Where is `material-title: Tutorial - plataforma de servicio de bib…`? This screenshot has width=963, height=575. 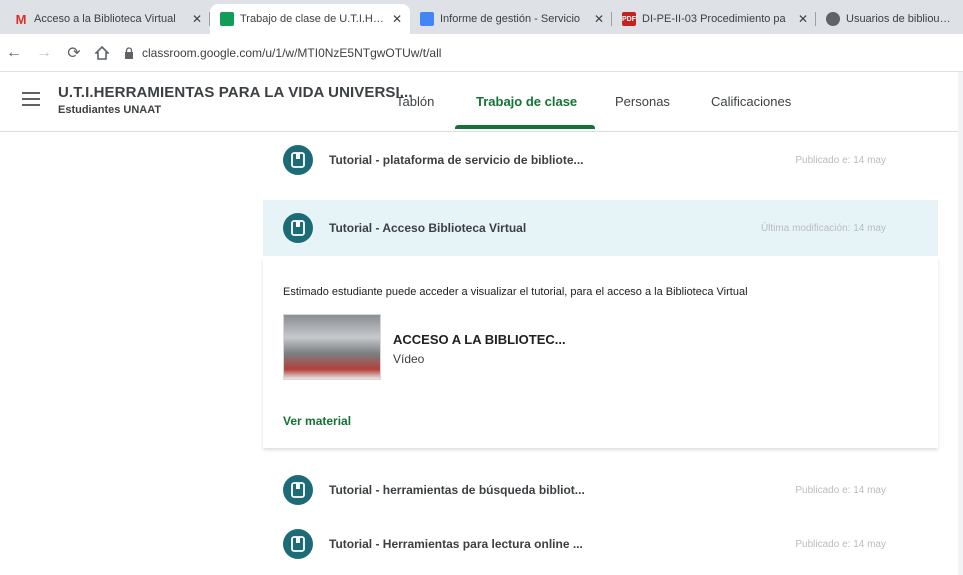 material-title: Tutorial - plataforma de servicio de bib… is located at coordinates (456, 160).